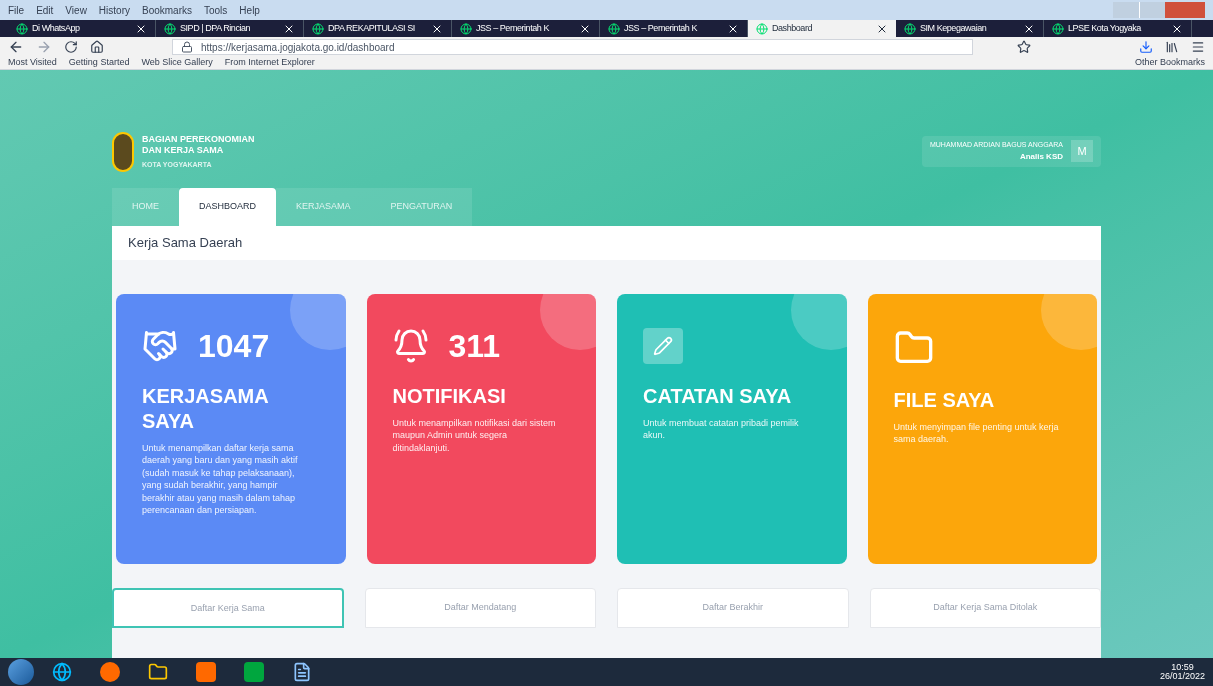  I want to click on feature-card: 311 NOTIFIKASI Untuk menampilkan notifikasi dari sistem maupun Admin untuk segera ditindaklanjuti., so click(481, 429).